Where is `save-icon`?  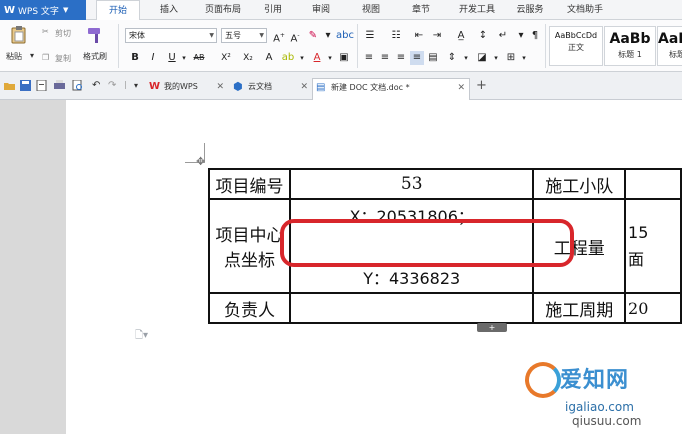 save-icon is located at coordinates (25, 85).